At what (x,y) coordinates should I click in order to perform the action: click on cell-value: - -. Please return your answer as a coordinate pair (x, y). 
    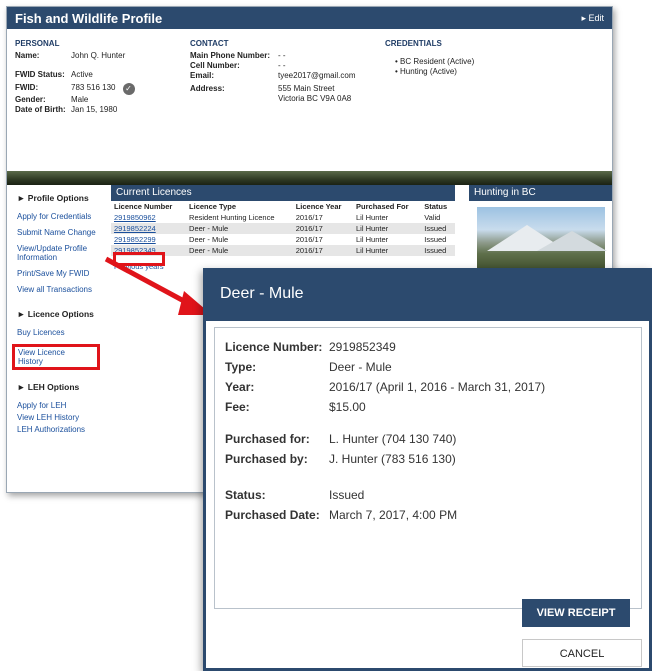
    Looking at the image, I should click on (282, 65).